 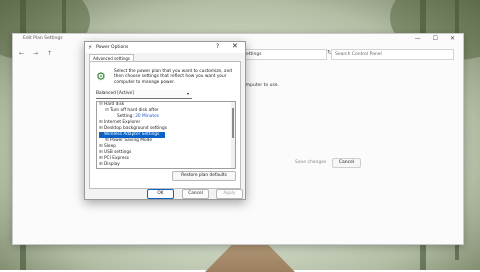 I want to click on back-arrow-icon: ←, so click(x=21, y=53).